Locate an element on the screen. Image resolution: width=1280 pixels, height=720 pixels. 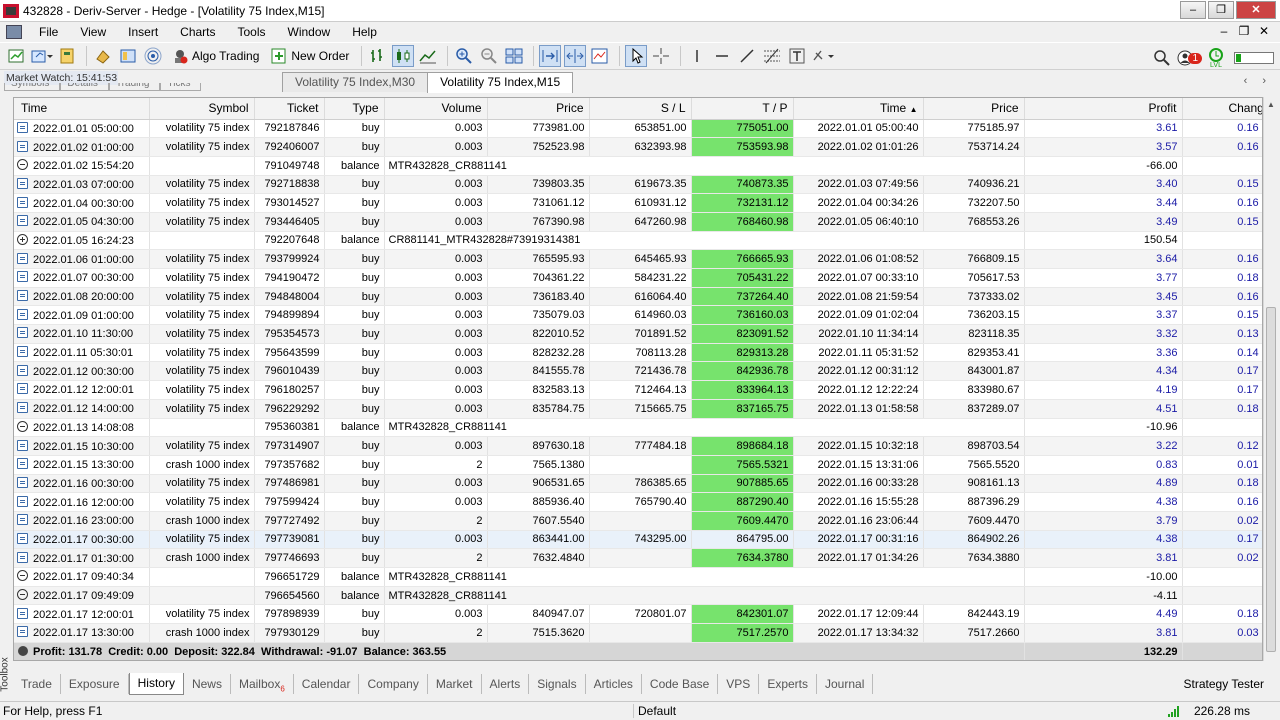
chevron-left-icon: ‹ is located at coordinates (1246, 81).